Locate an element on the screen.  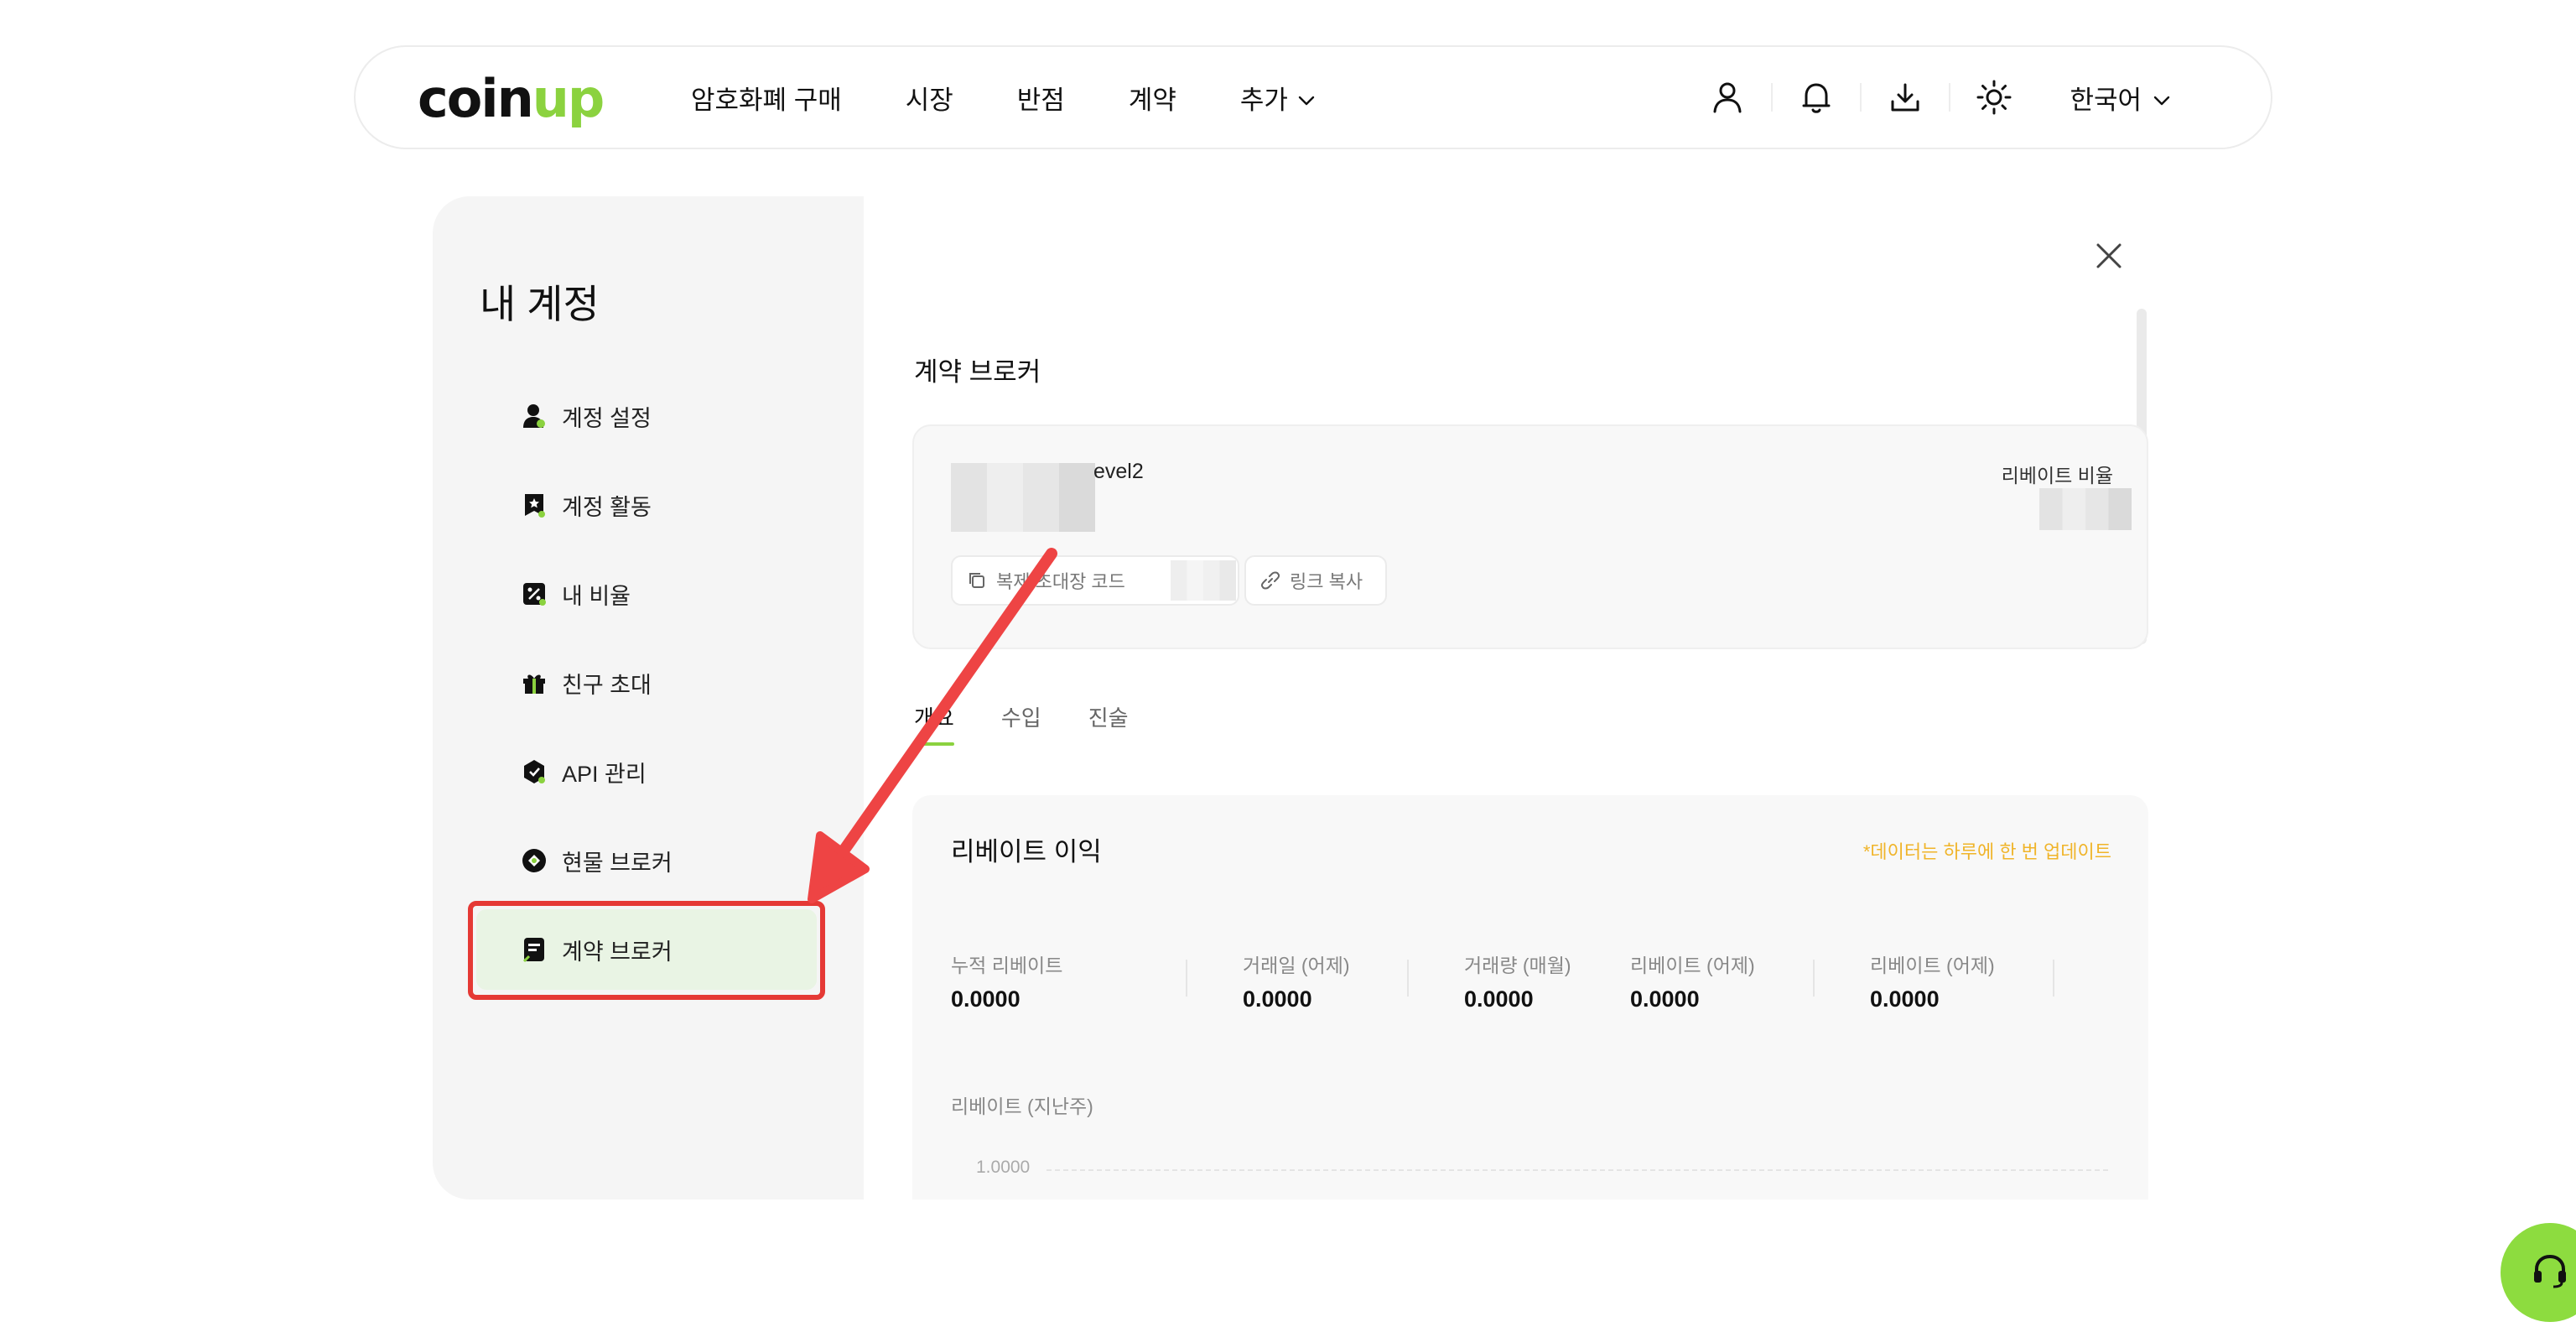
logo-text-accent: up is located at coordinates (568, 98).